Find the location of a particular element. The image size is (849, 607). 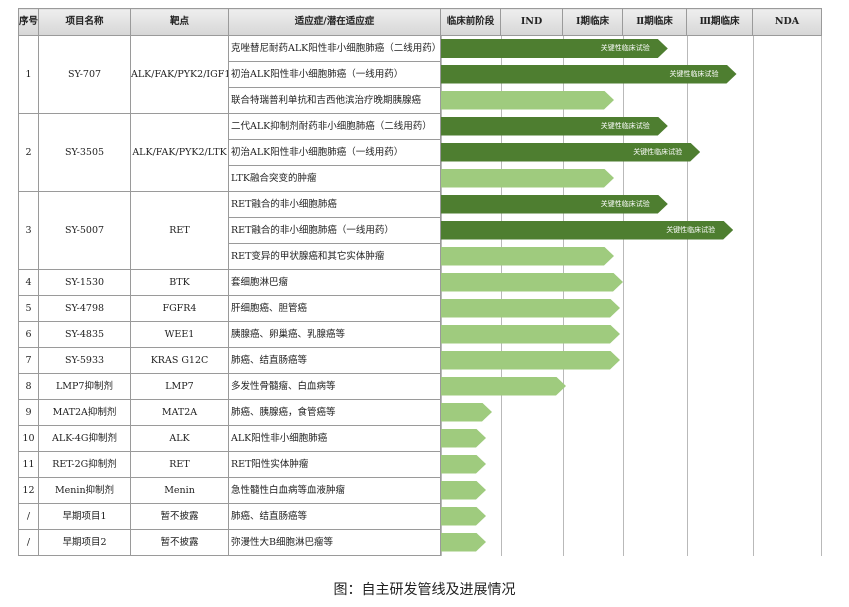

project-name: SY-4798 is located at coordinates (84, 308).